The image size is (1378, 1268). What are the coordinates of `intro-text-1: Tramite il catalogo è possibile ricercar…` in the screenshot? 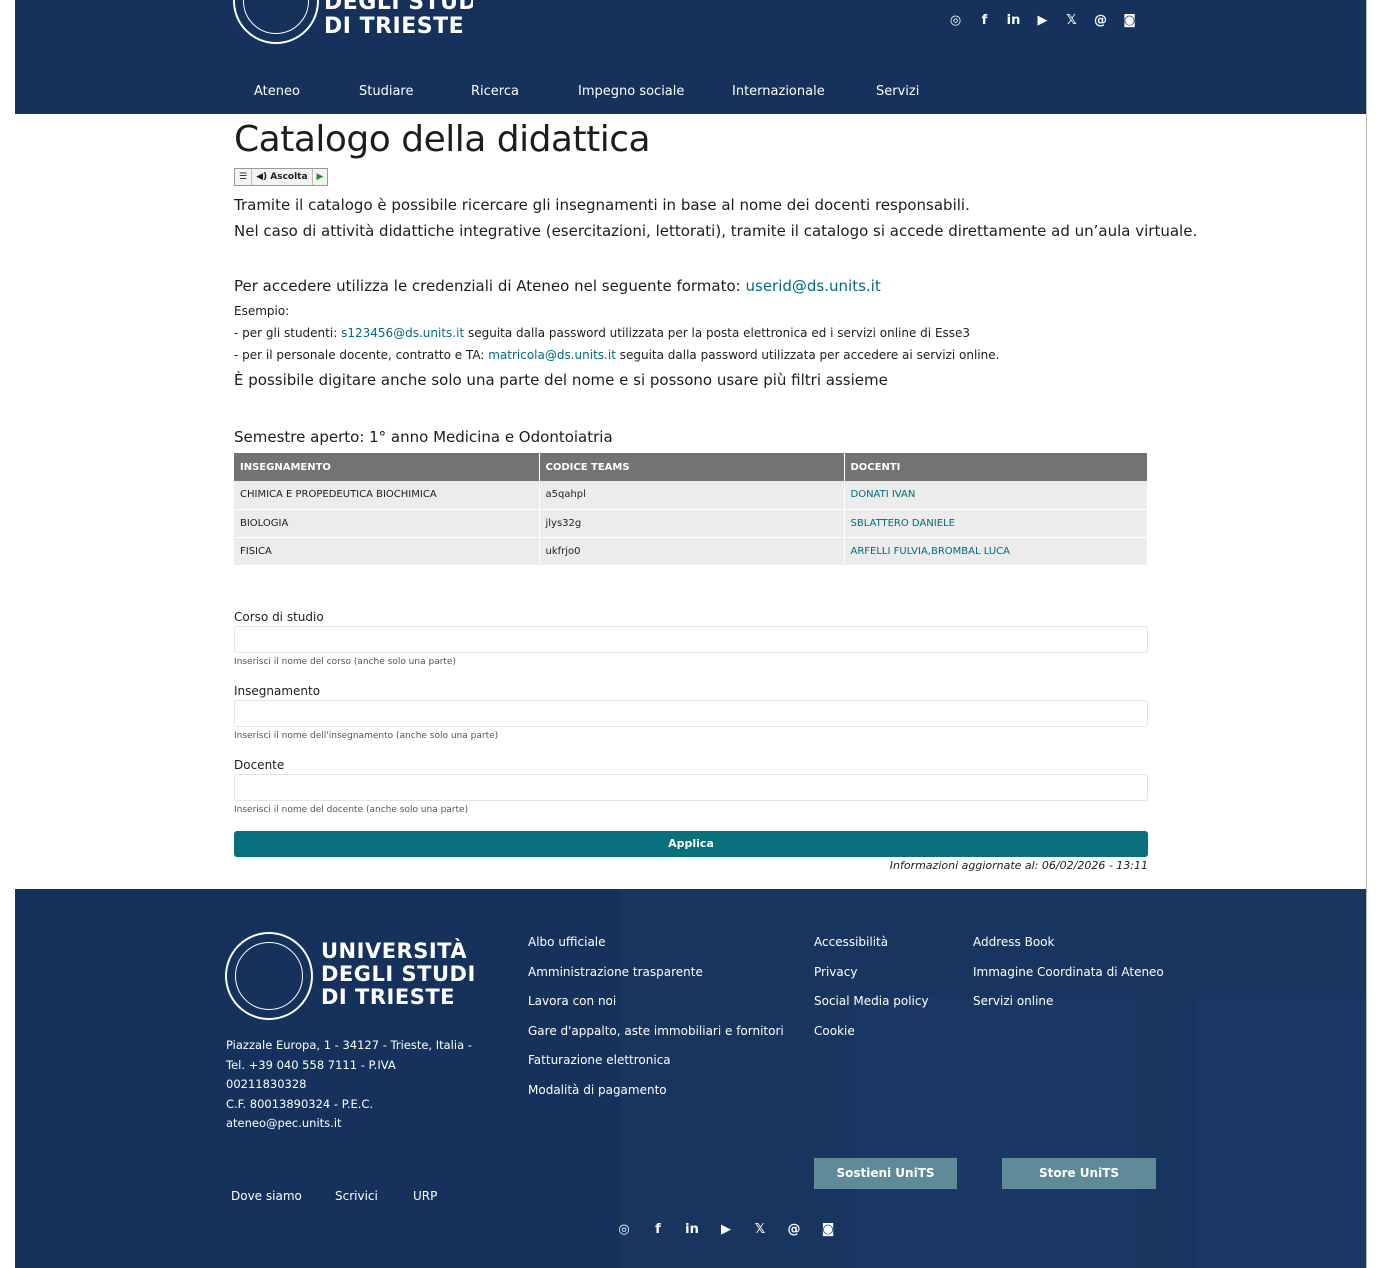 It's located at (602, 205).